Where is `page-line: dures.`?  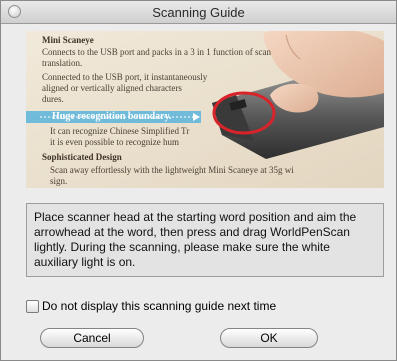
page-line: dures. is located at coordinates (53, 99).